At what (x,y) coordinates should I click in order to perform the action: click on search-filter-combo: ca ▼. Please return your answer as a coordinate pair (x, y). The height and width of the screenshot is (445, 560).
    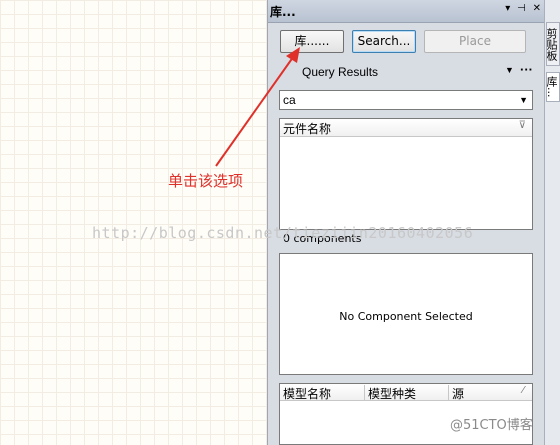
    Looking at the image, I should click on (406, 100).